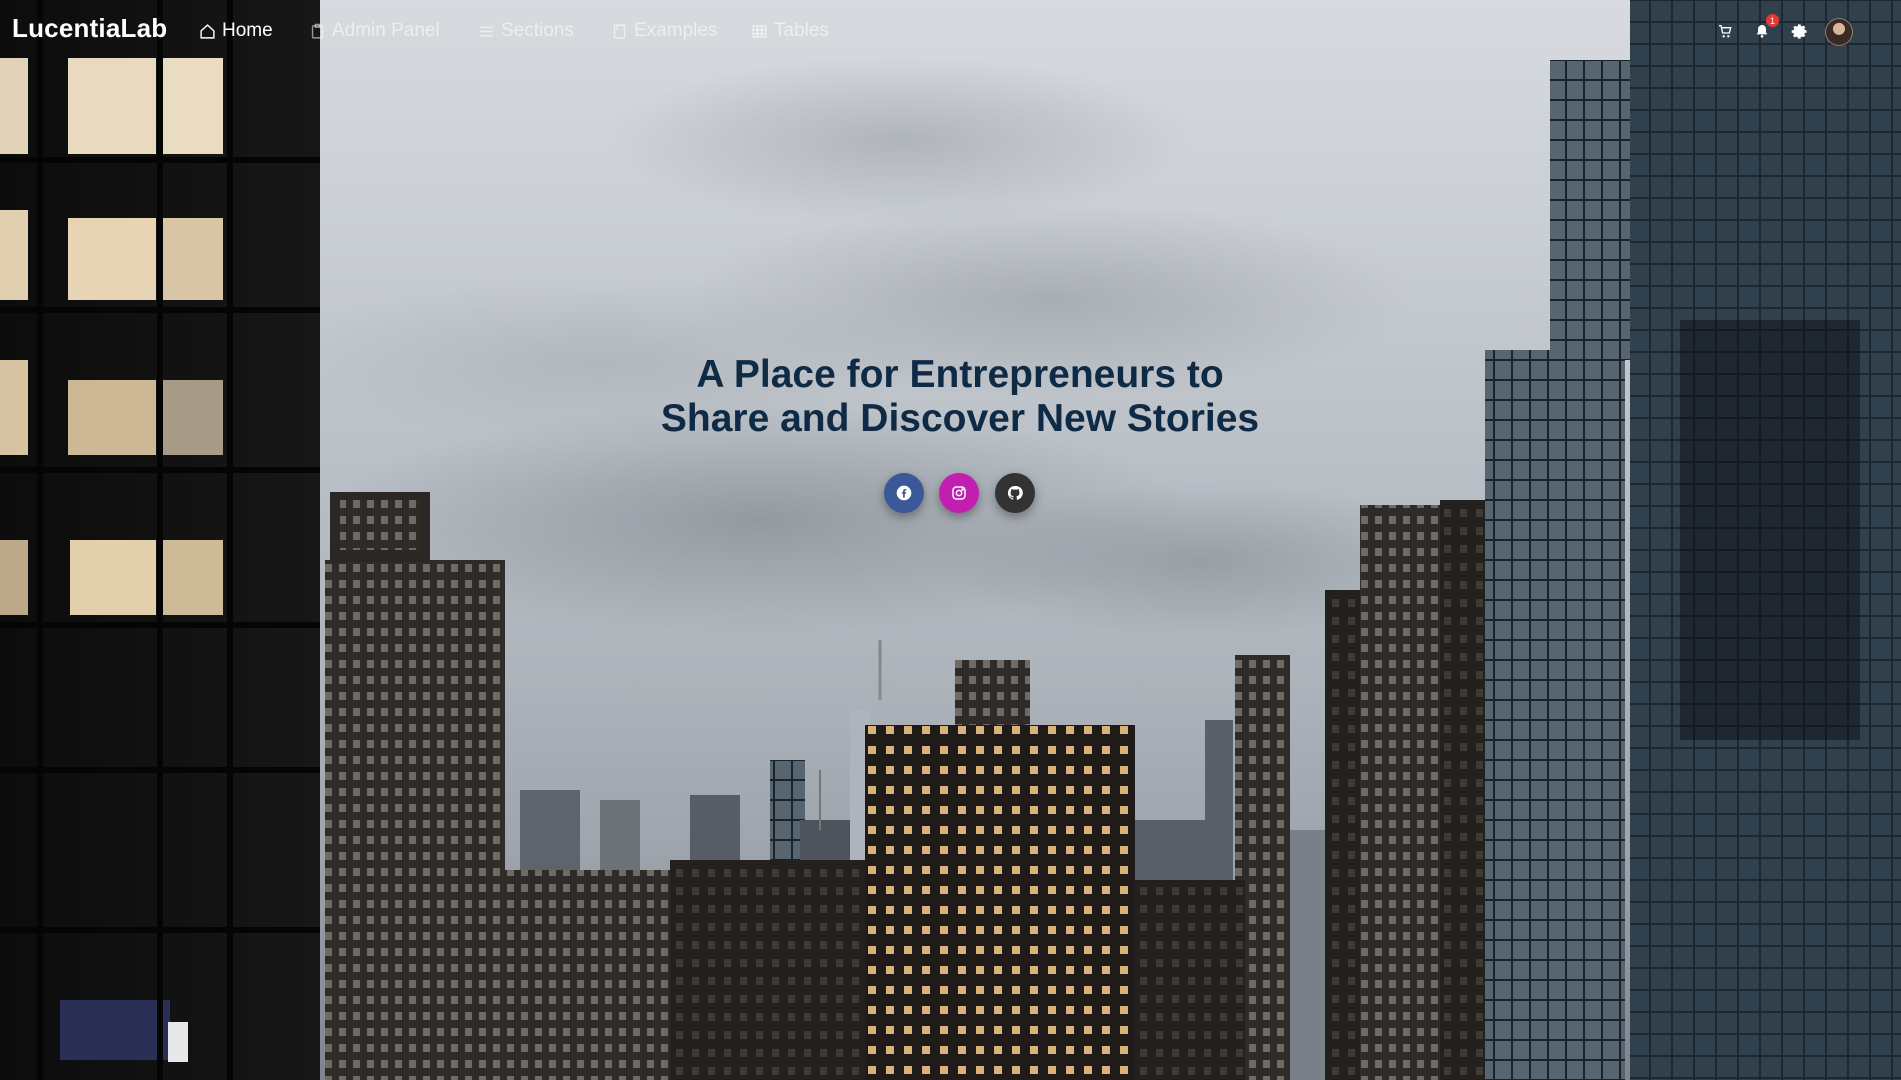 Image resolution: width=1901 pixels, height=1080 pixels. I want to click on instagram-button, so click(959, 493).